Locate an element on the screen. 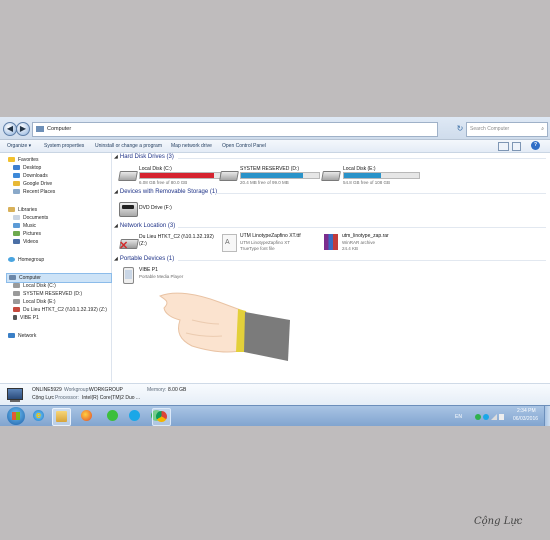 Image resolution: width=550 pixels, height=540 pixels. computer-name: ONLINE5929 is located at coordinates (47, 390).